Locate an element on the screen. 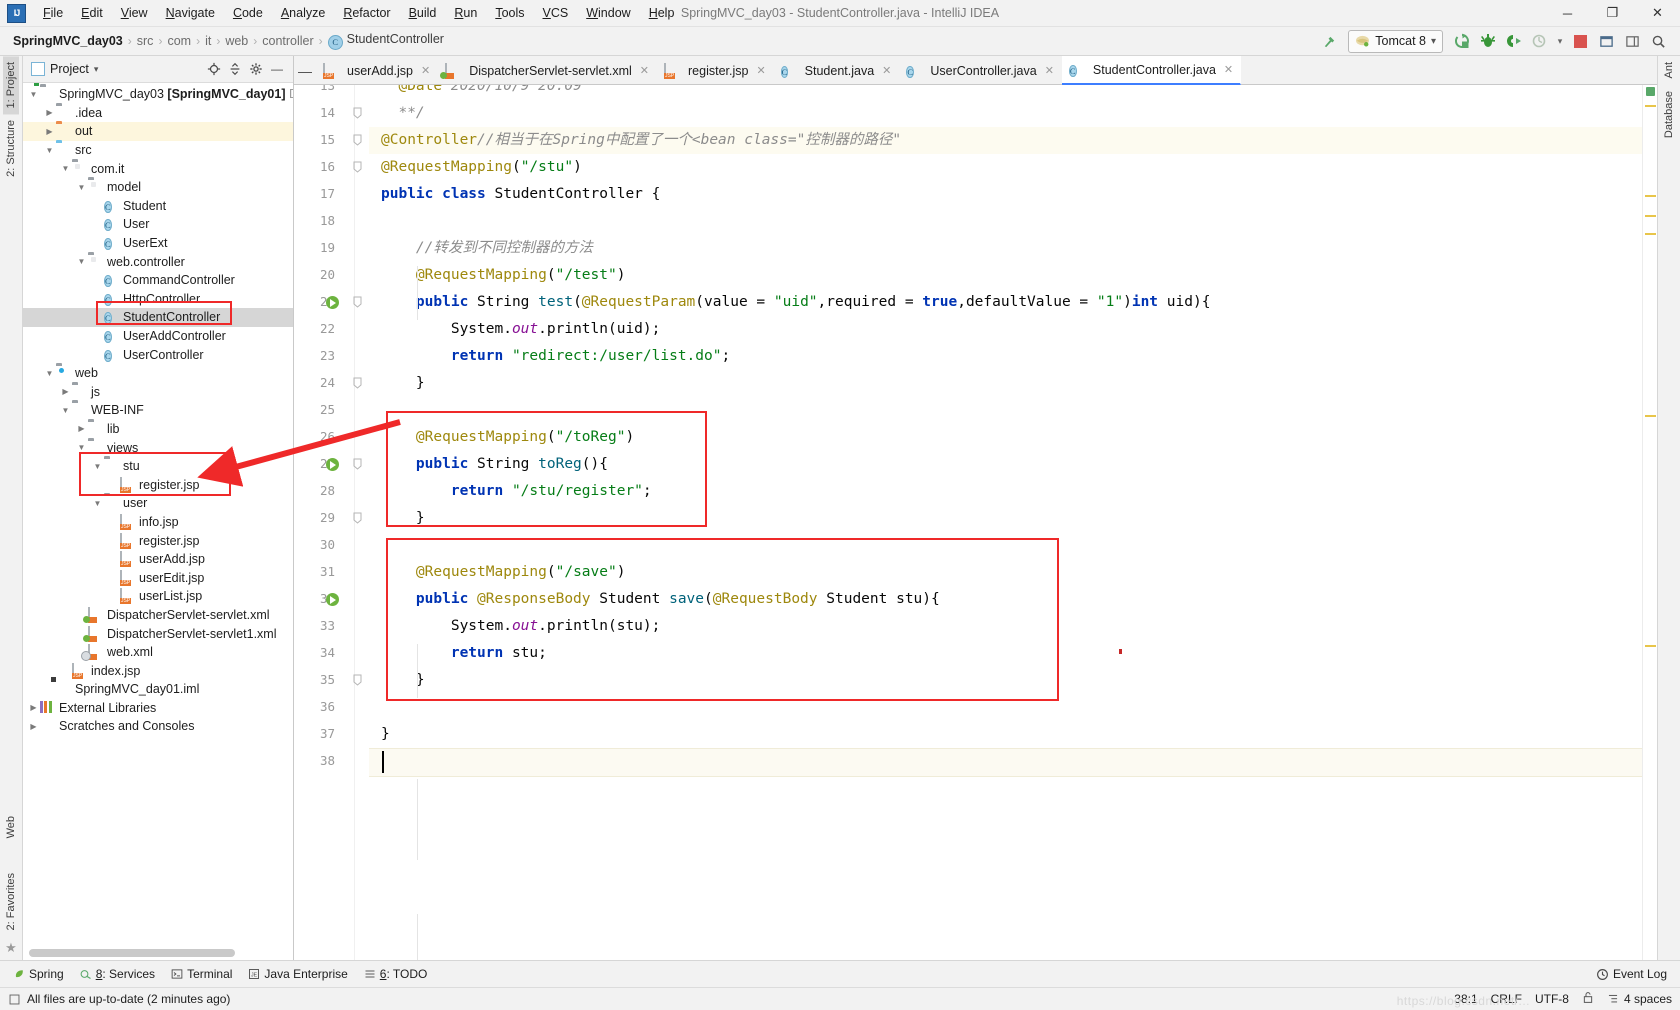 The image size is (1680, 1010). hide-tabs-icon: — is located at coordinates (305, 70).